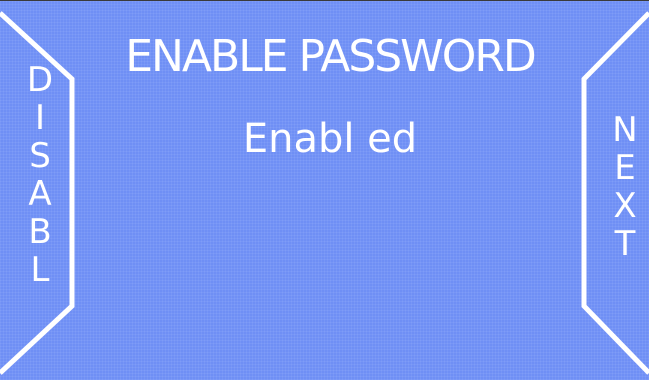  I want to click on next-label-letter: T, so click(625, 244).